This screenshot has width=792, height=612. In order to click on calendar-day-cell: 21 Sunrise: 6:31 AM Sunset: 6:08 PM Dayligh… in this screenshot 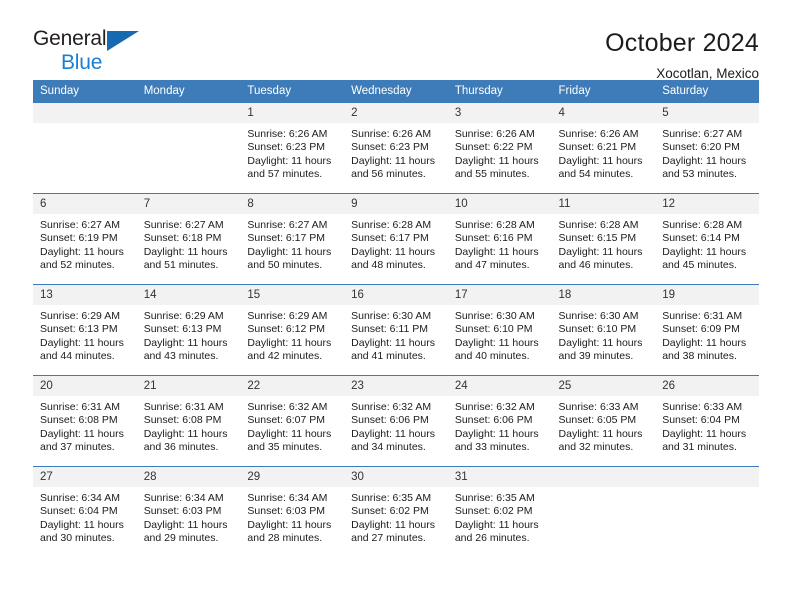, I will do `click(188, 421)`.